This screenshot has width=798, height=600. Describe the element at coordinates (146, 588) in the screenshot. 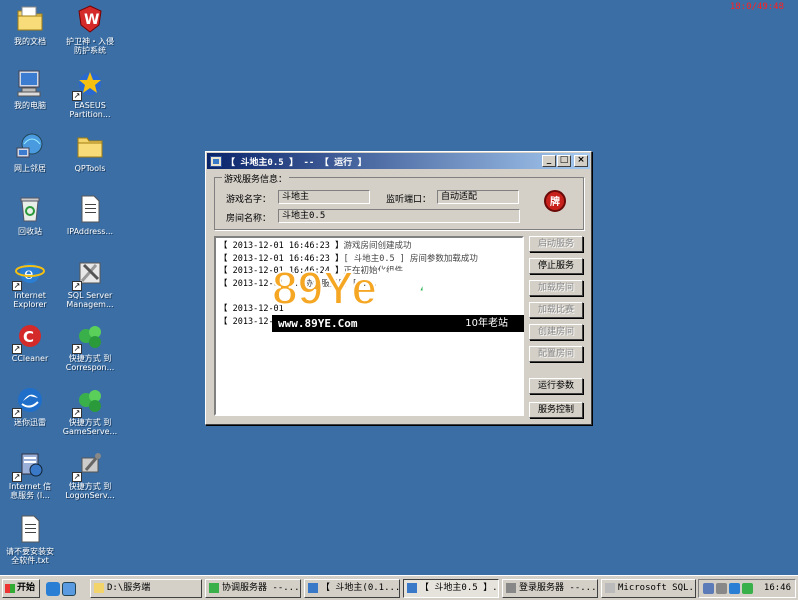

I see `task-folder: D:\服务端` at that location.